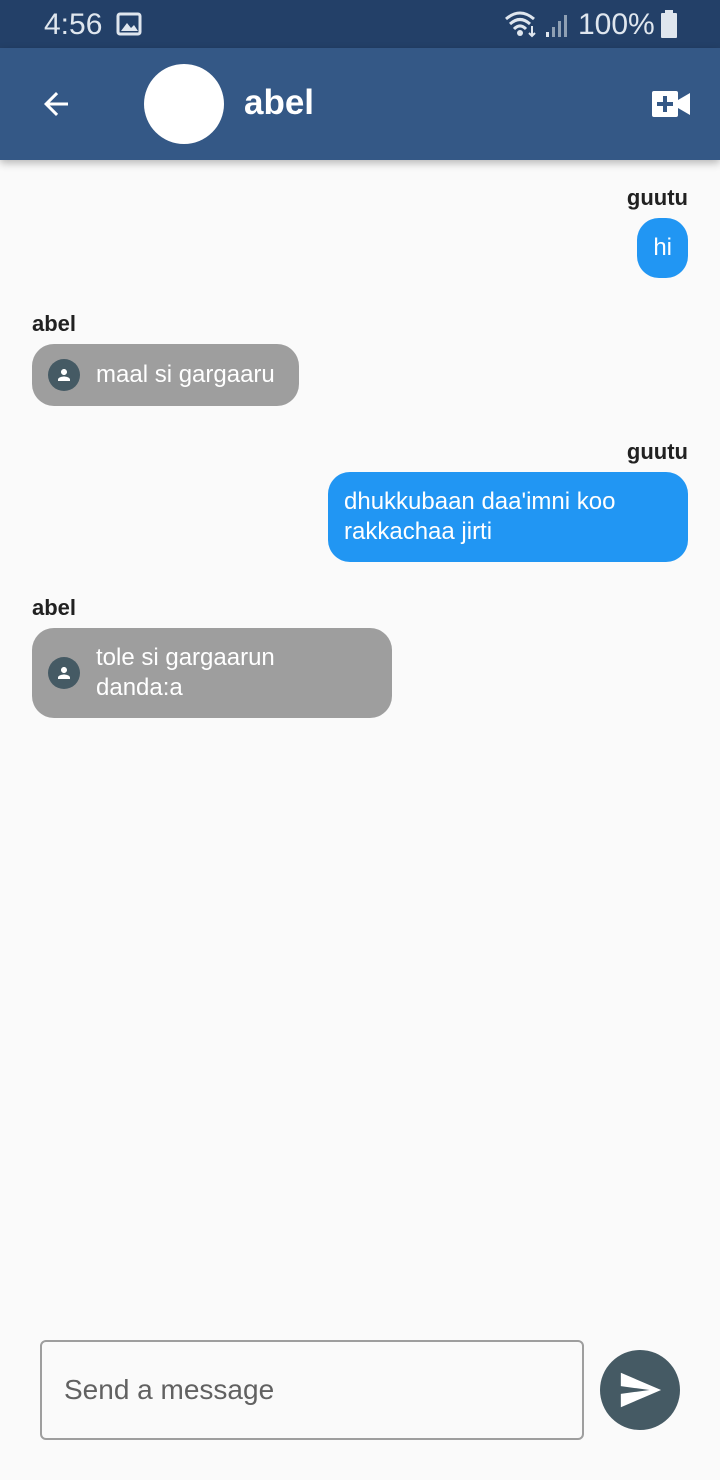  Describe the element at coordinates (185, 672) in the screenshot. I see `message-text: tole si gargaarun danda:a` at that location.